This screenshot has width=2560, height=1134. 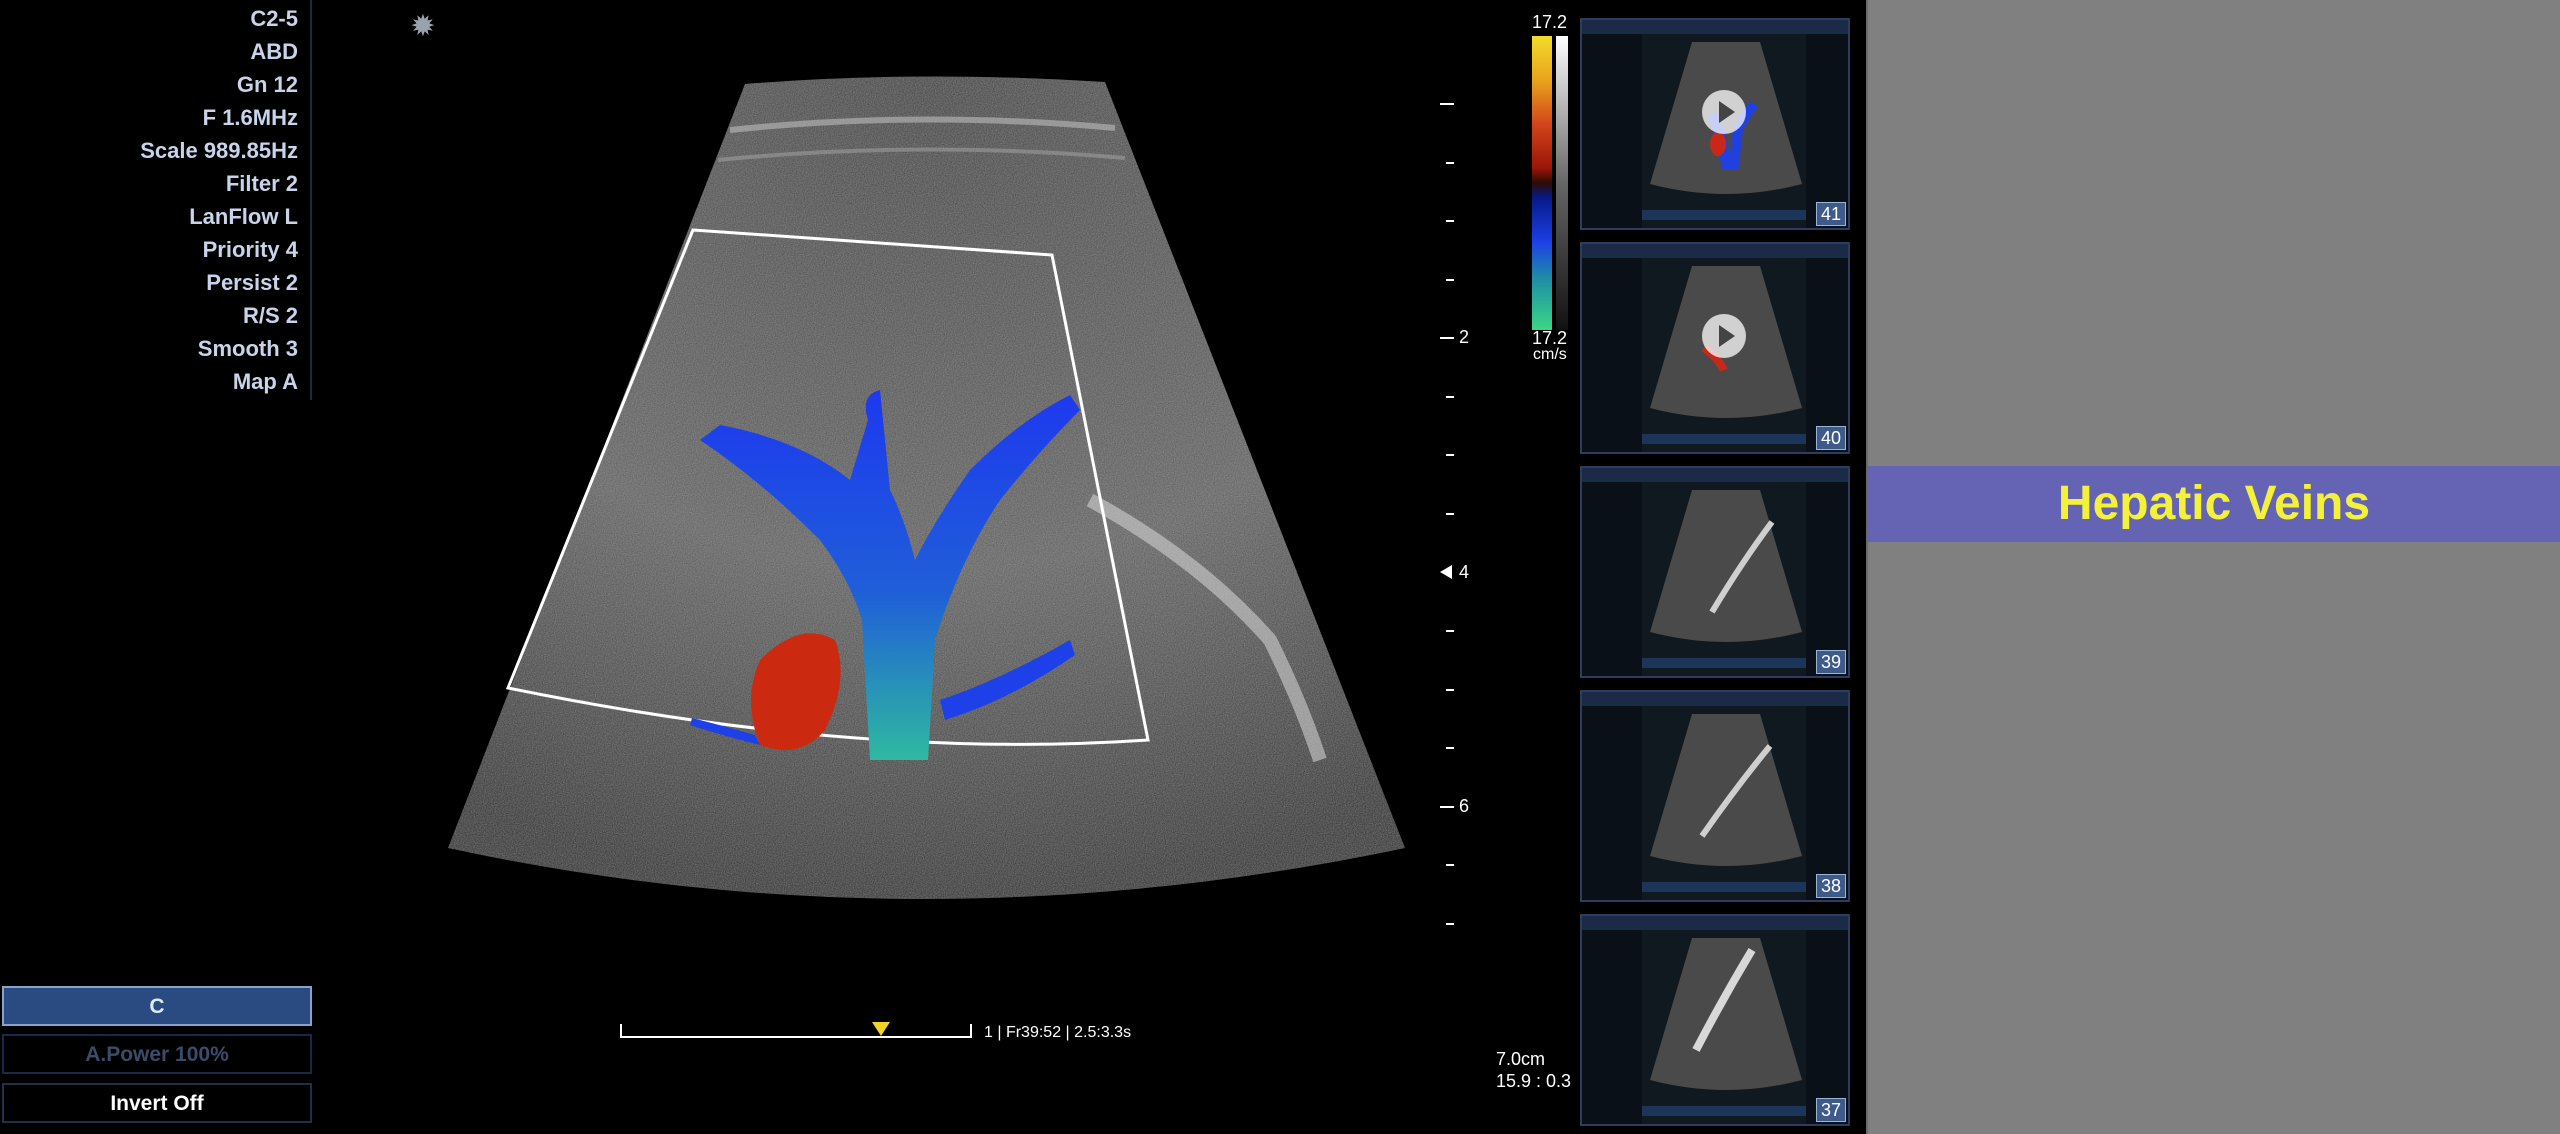 What do you see at coordinates (1542, 183) in the screenshot?
I see `color-velocity-bar` at bounding box center [1542, 183].